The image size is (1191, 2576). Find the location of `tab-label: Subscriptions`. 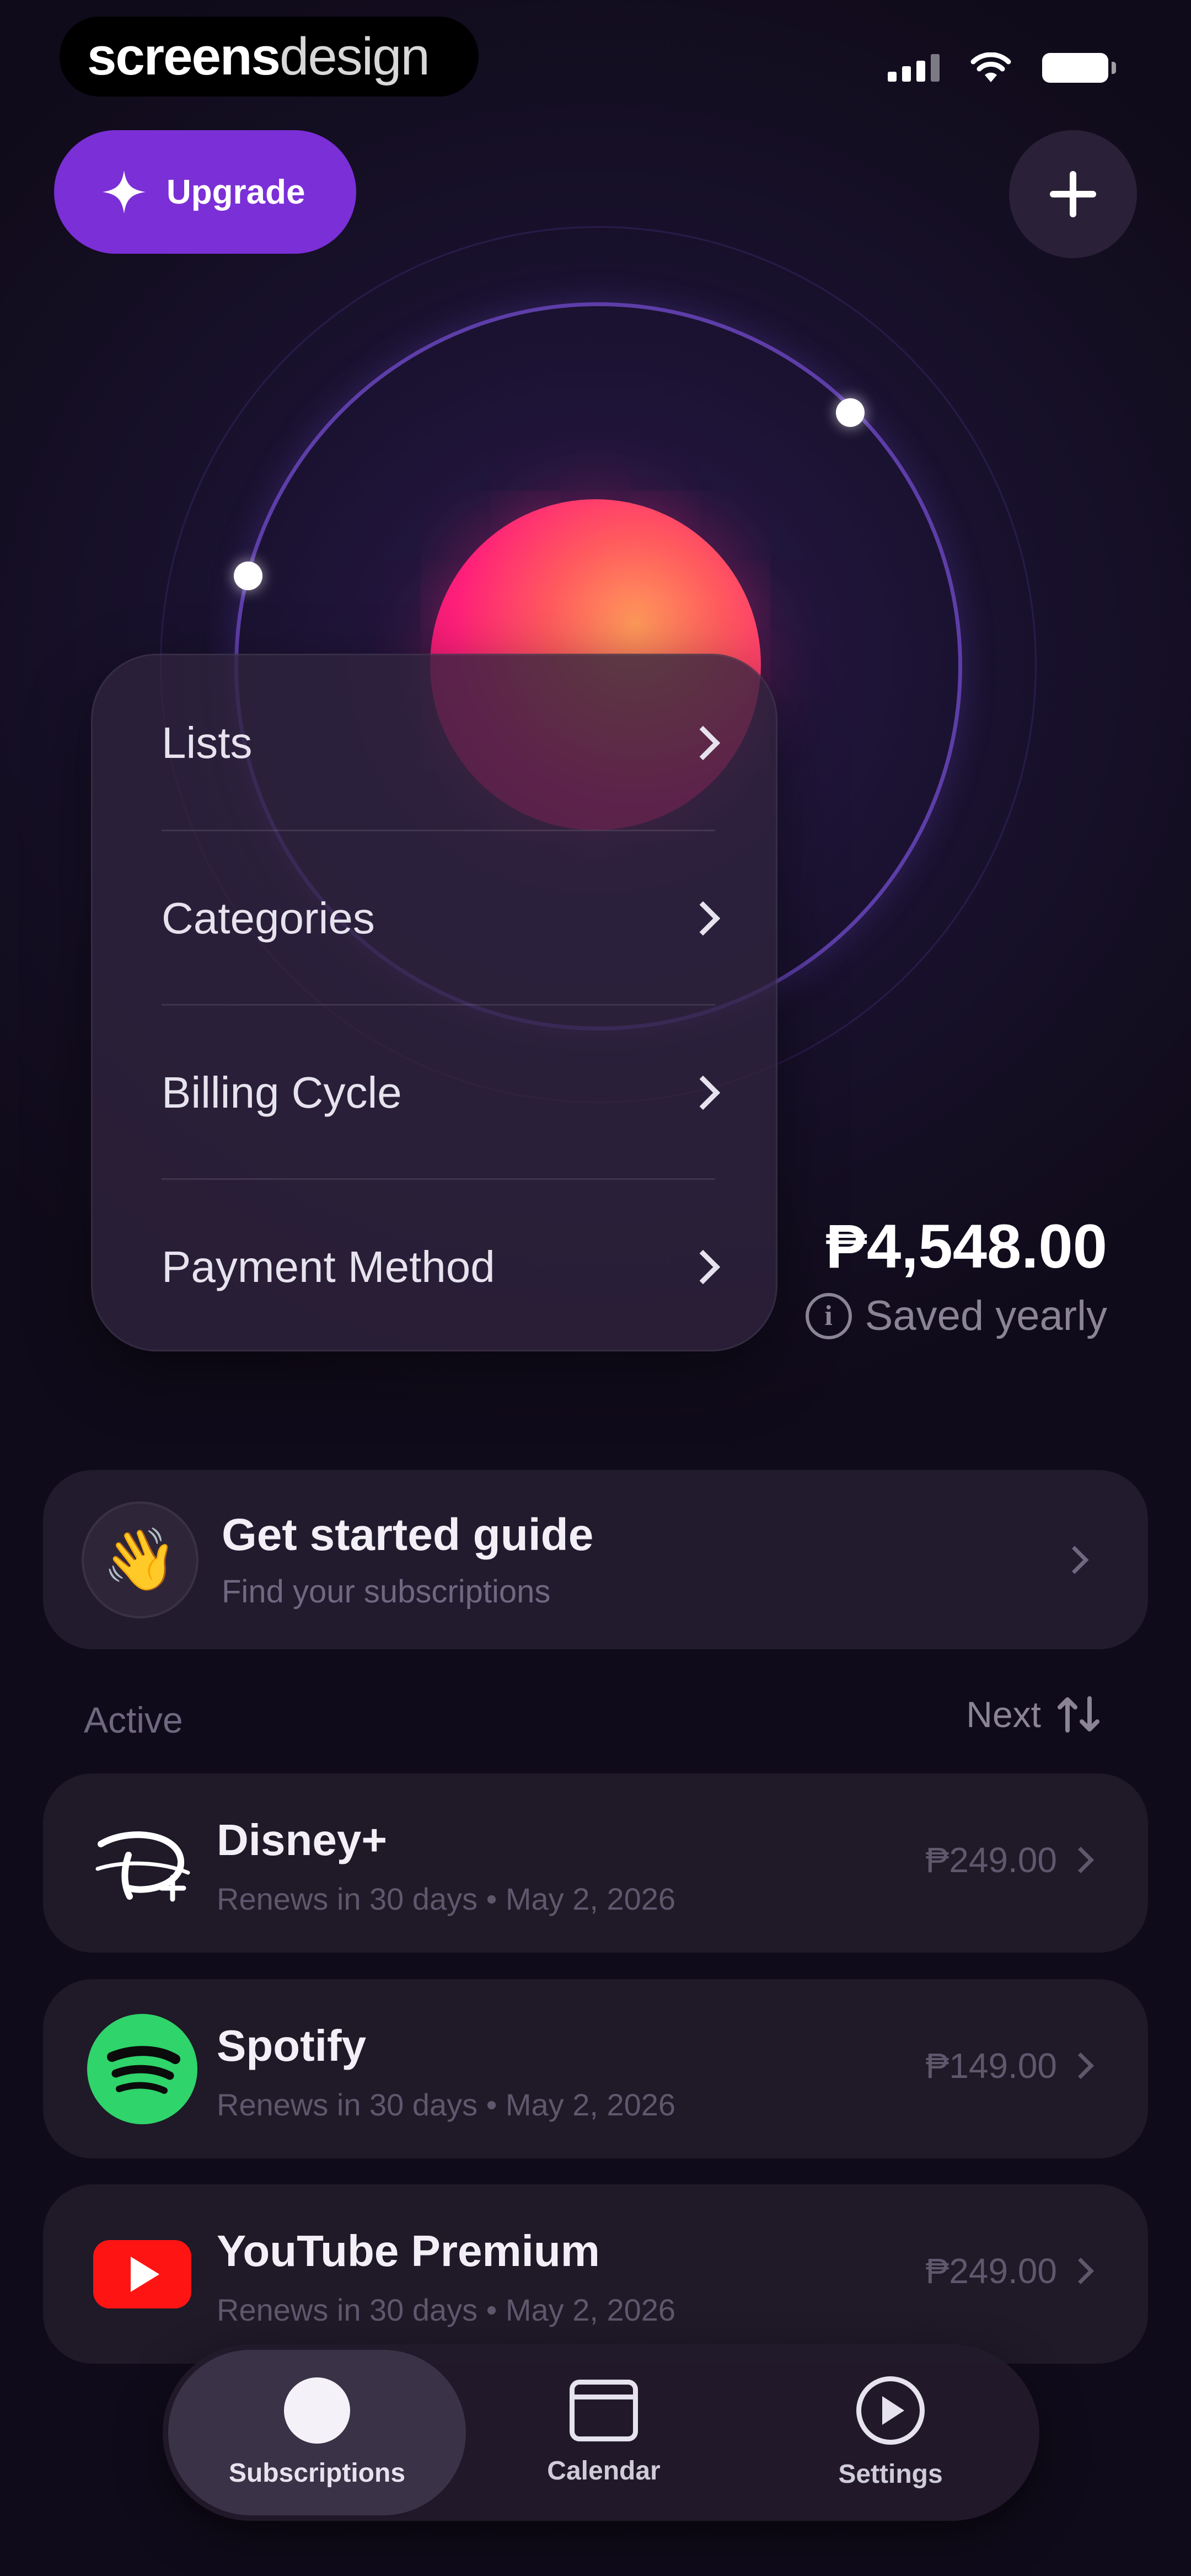

tab-label: Subscriptions is located at coordinates (317, 2473).